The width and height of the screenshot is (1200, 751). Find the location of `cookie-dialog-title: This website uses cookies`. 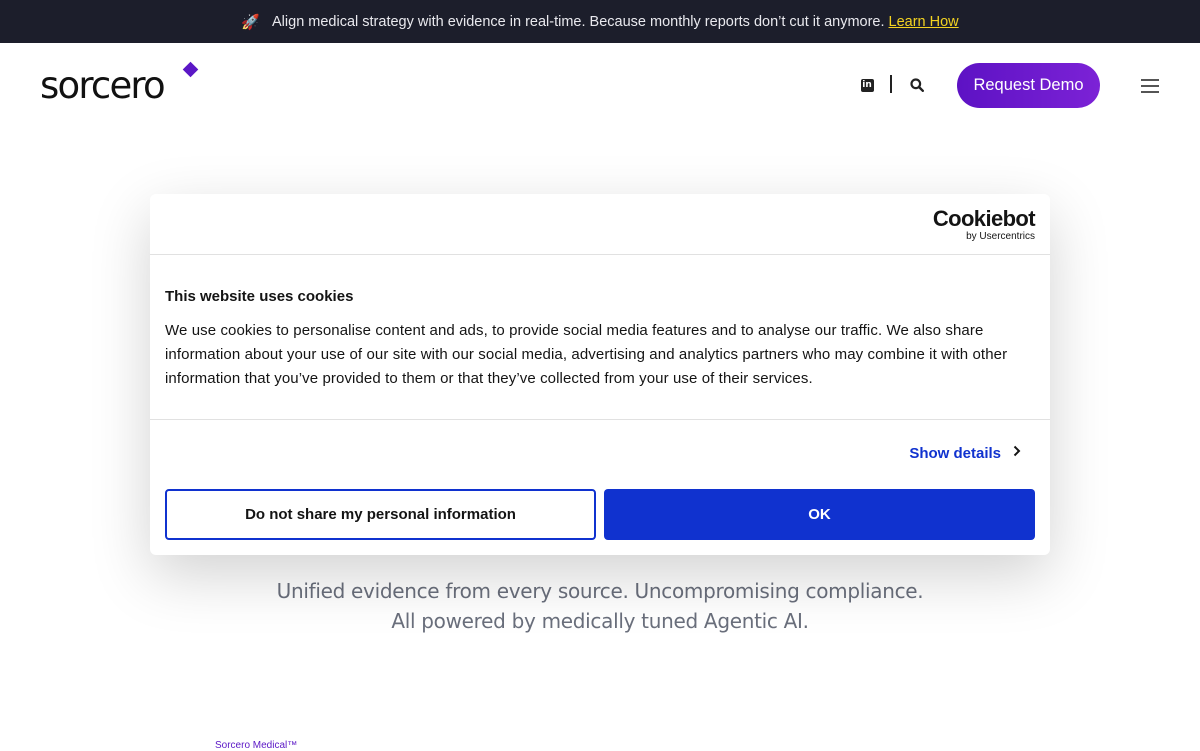

cookie-dialog-title: This website uses cookies is located at coordinates (259, 296).